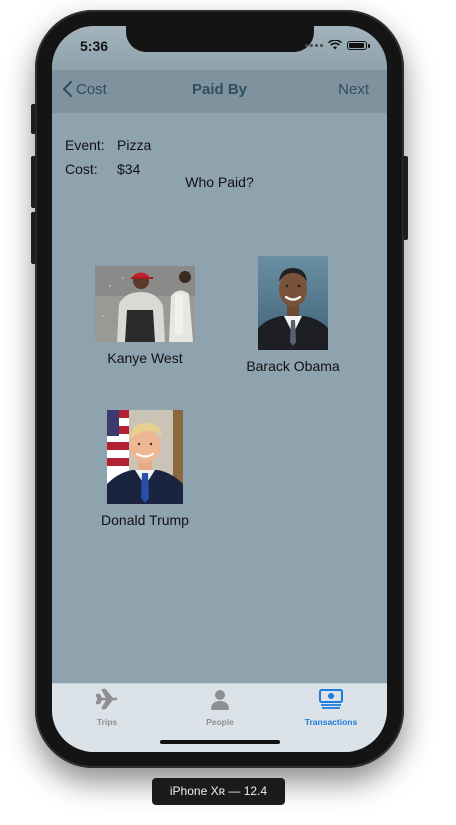 This screenshot has height=825, width=456. I want to click on tab-label: Transactions, so click(331, 722).